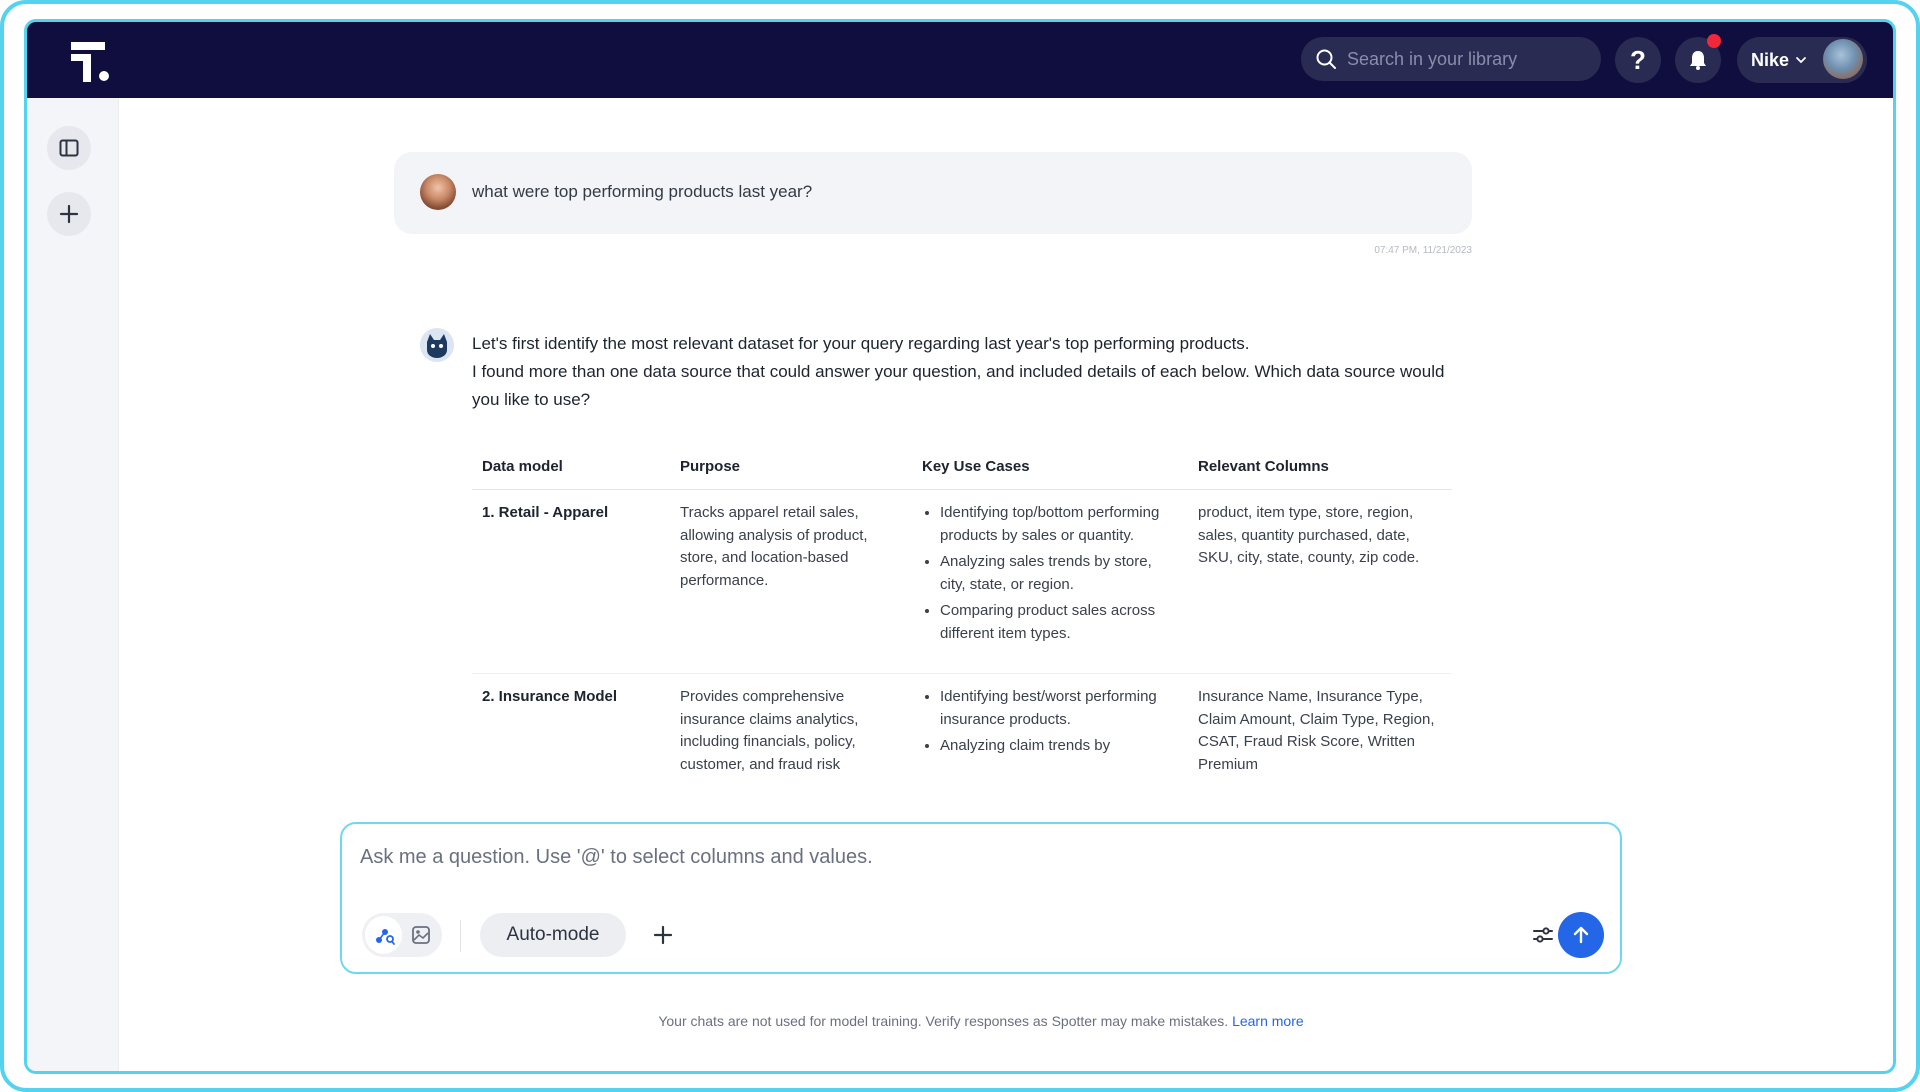 The image size is (1920, 1092). Describe the element at coordinates (438, 192) in the screenshot. I see `user-message-avatar` at that location.